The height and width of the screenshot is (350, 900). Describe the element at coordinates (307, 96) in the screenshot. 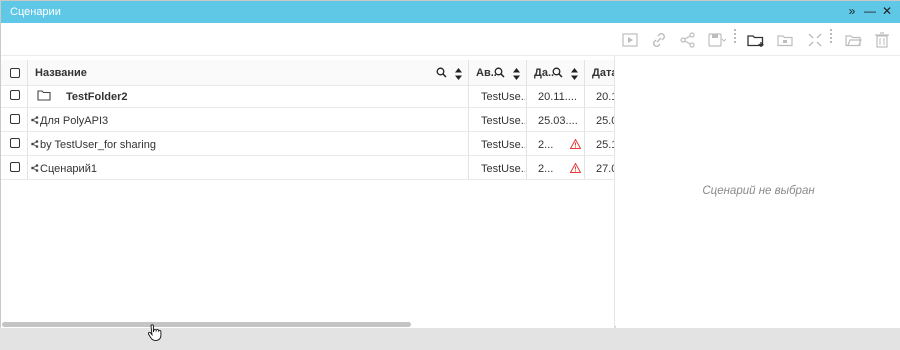

I see `table-row: TestFolder2 TestUse... 20.11.... 20.1` at that location.